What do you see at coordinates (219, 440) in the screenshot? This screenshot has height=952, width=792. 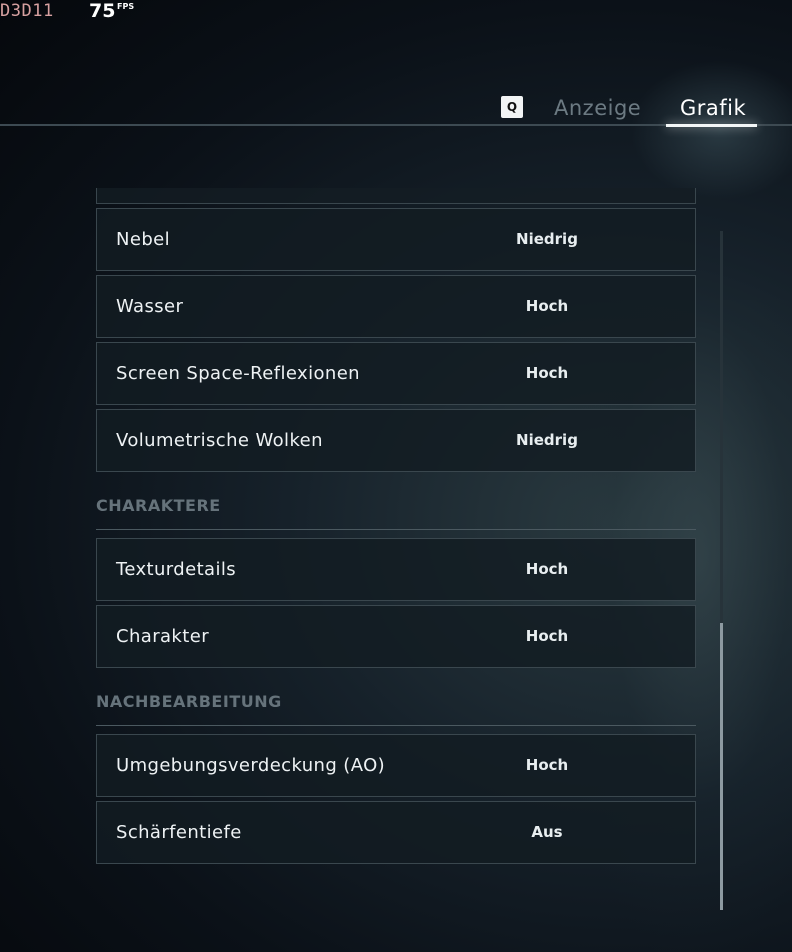 I see `setting-label: Volumetrische Wolken` at bounding box center [219, 440].